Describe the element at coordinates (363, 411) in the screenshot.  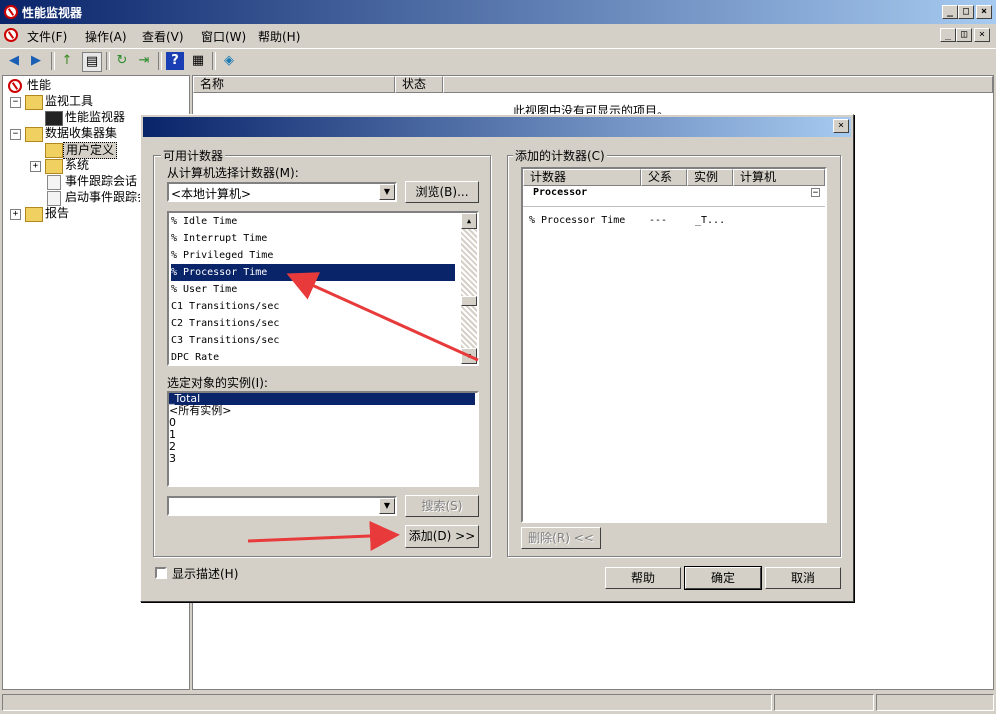
I see `annotation-overlay` at that location.